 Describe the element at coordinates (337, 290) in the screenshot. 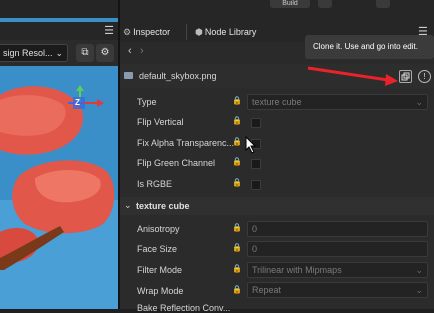

I see `wrap-mode-select: Repeat ⌄` at that location.